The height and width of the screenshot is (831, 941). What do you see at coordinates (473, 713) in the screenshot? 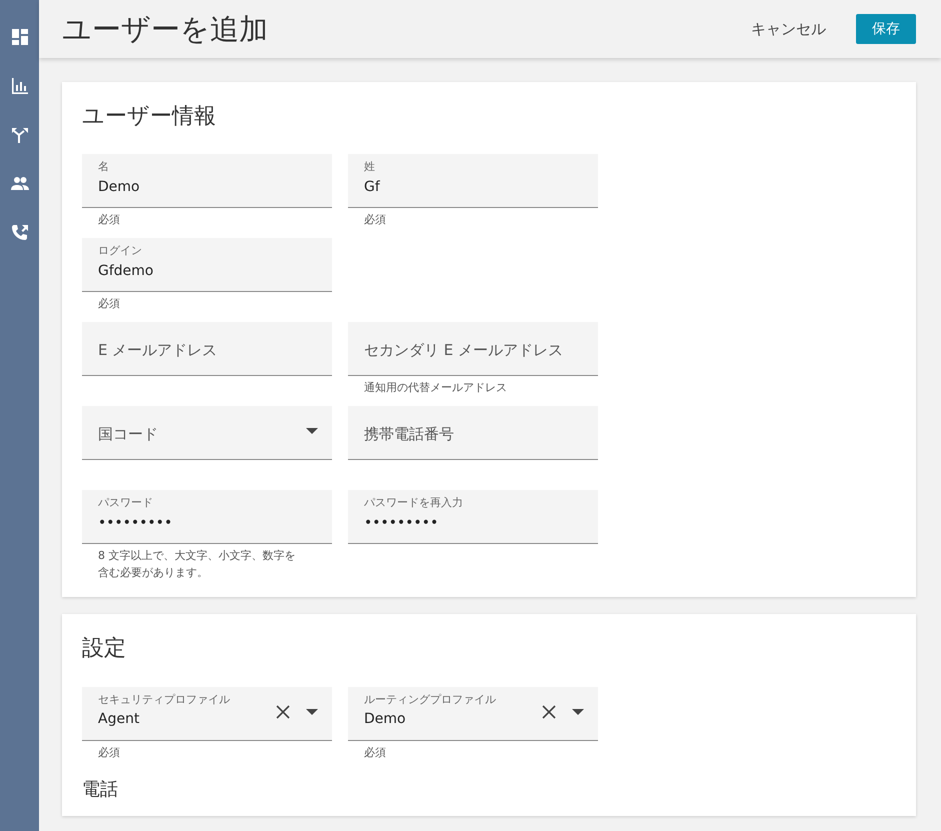
I see `dropdown-field: ルーティングプロファイル Demo` at bounding box center [473, 713].